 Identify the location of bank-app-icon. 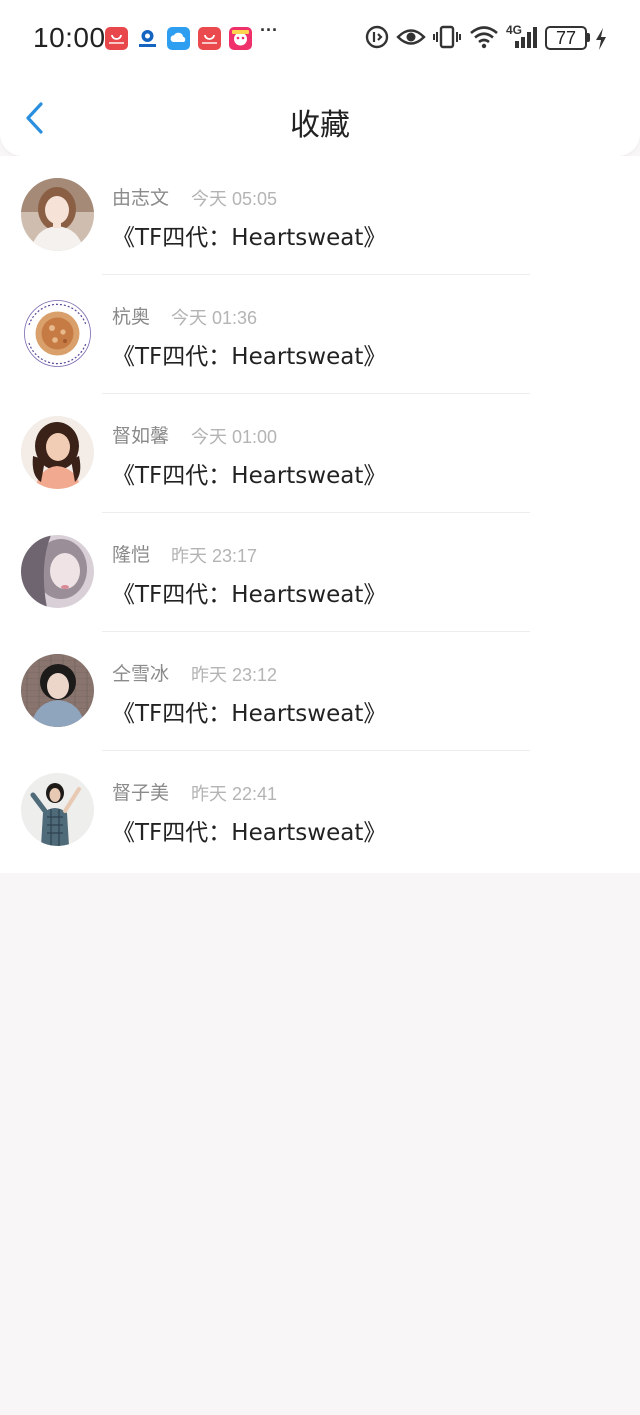
(147, 38).